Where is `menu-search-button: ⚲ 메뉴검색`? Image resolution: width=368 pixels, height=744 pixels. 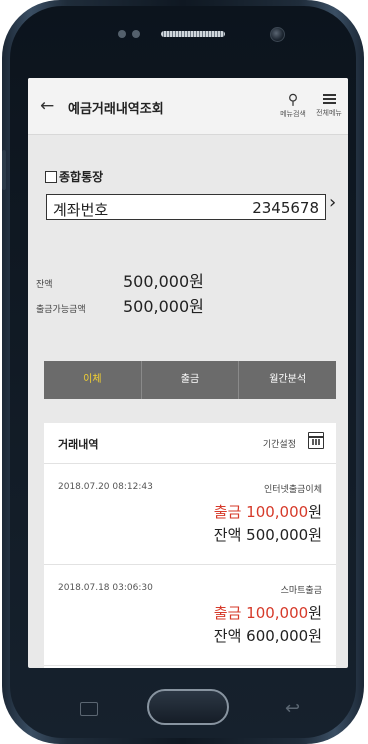 menu-search-button: ⚲ 메뉴검색 is located at coordinates (293, 105).